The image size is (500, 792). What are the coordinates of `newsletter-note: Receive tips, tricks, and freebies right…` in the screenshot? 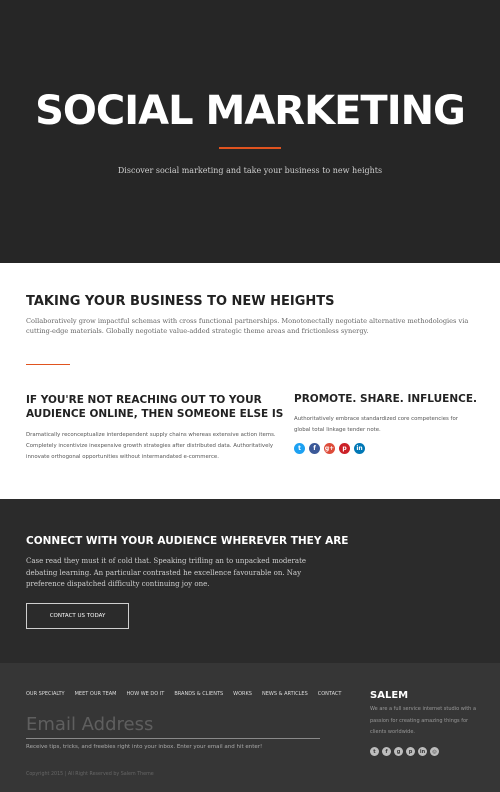 It's located at (144, 747).